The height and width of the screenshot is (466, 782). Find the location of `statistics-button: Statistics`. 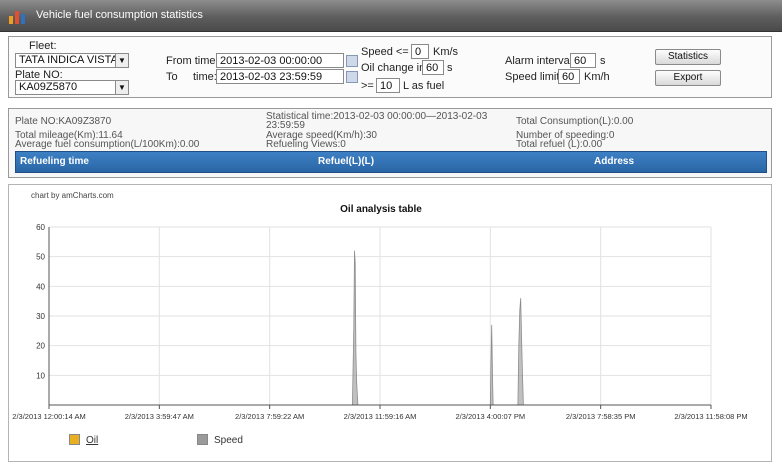

statistics-button: Statistics is located at coordinates (688, 57).